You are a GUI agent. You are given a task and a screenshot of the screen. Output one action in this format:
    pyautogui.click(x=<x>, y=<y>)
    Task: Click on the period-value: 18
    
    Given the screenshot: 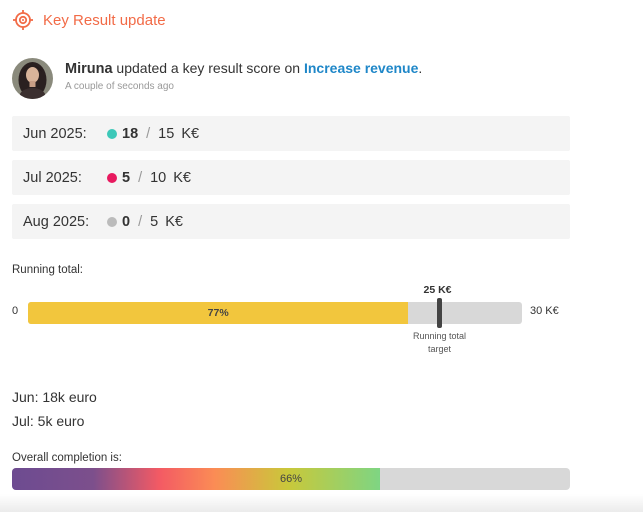 What is the action you would take?
    pyautogui.click(x=130, y=133)
    